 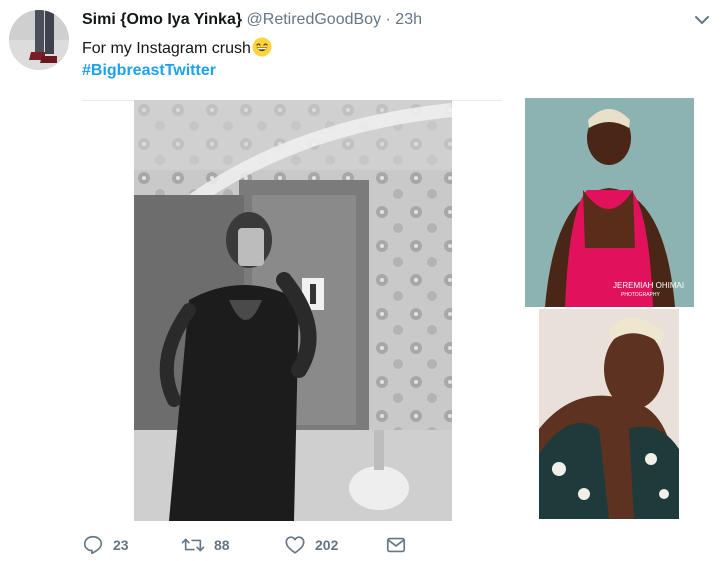 What do you see at coordinates (149, 71) in the screenshot?
I see `hashtag-link: #BigbreastTwitter` at bounding box center [149, 71].